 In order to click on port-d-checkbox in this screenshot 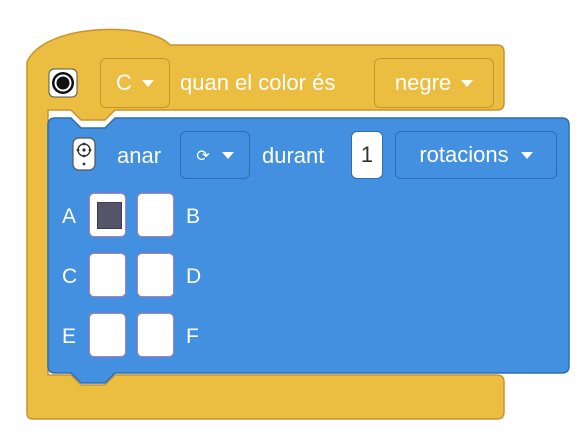, I will do `click(155, 275)`.